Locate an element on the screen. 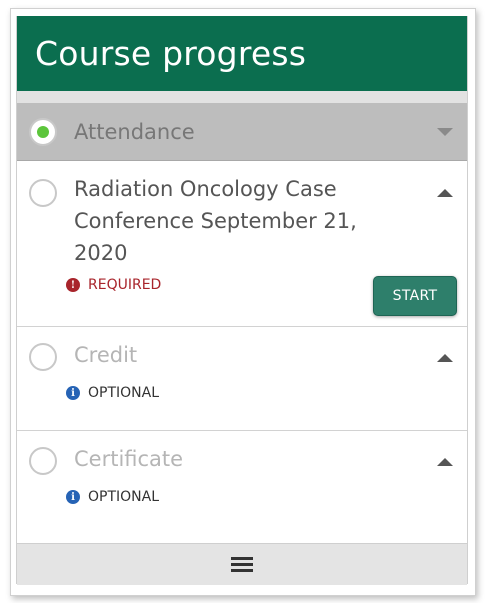 This screenshot has height=603, width=486. status-text: REQUIRED is located at coordinates (125, 285).